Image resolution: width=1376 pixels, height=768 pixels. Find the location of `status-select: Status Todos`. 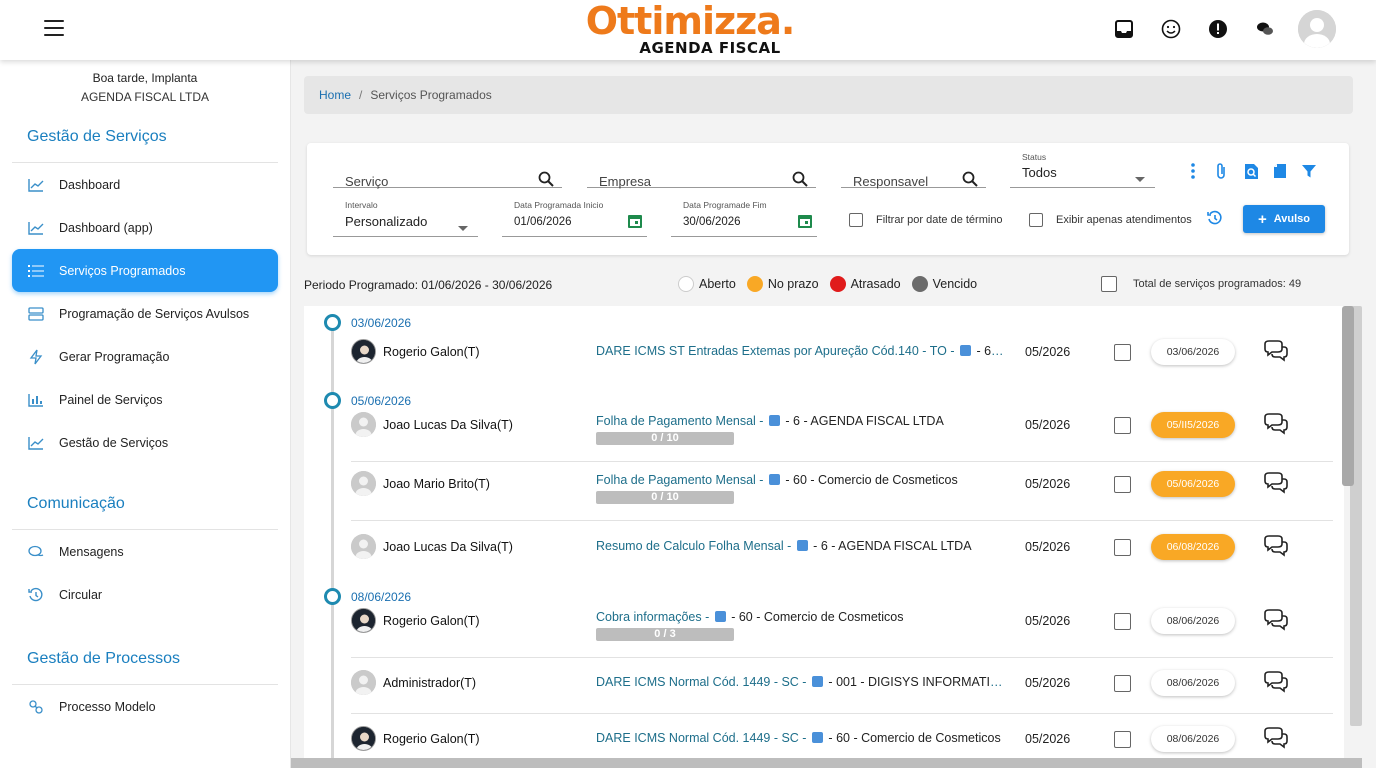

status-select: Status Todos is located at coordinates (1082, 170).